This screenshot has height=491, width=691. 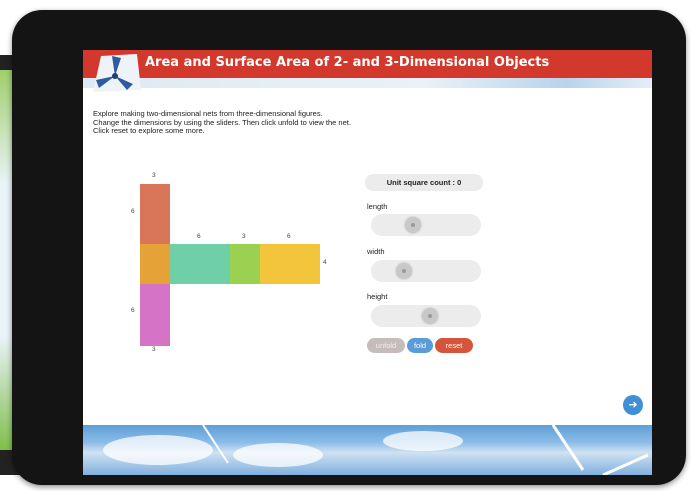 What do you see at coordinates (376, 251) in the screenshot?
I see `width-label: width` at bounding box center [376, 251].